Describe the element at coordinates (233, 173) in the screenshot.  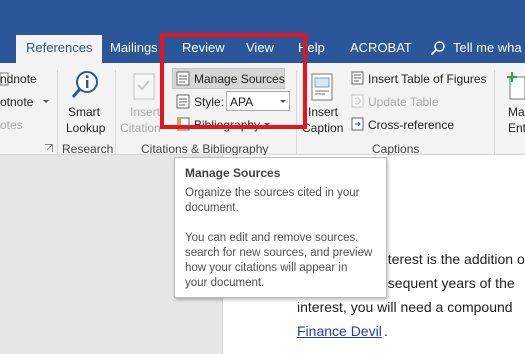
I see `tooltip-title: Manage Sources` at that location.